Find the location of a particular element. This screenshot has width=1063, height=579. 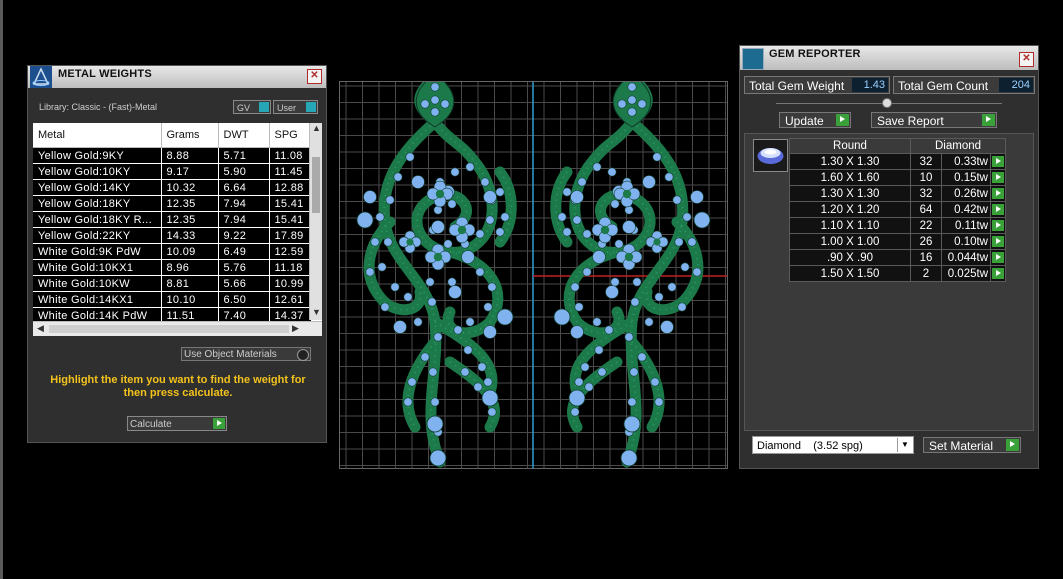

gem-weight: 0.42tw is located at coordinates (966, 209).